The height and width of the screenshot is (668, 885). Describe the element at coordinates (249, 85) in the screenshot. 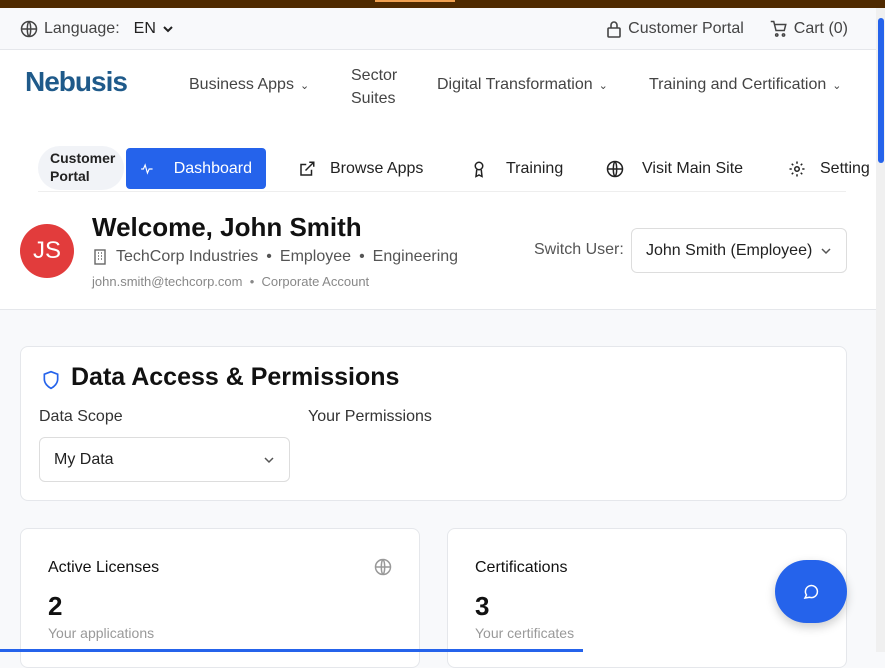

I see `nav-business-apps: Business Apps ⌄` at that location.